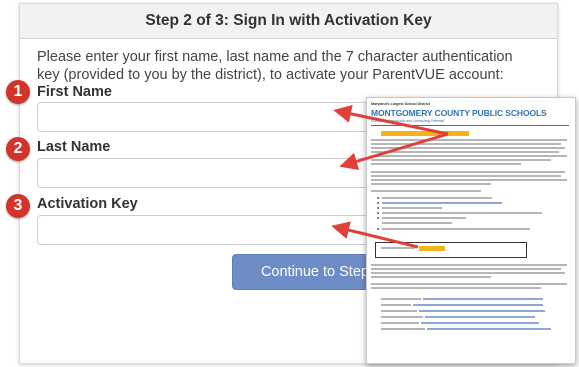 Image resolution: width=579 pixels, height=367 pixels. I want to click on arrow-first-name, so click(391, 120).